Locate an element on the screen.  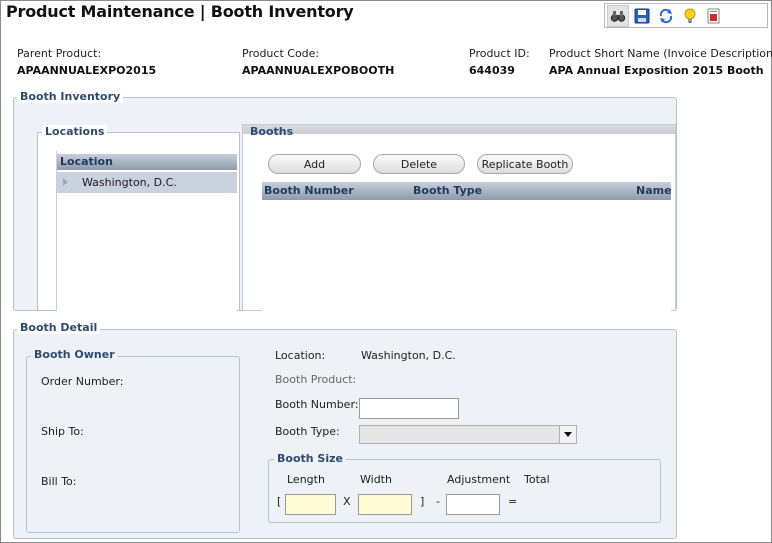
booth-type-label: Booth Type: is located at coordinates (307, 431).